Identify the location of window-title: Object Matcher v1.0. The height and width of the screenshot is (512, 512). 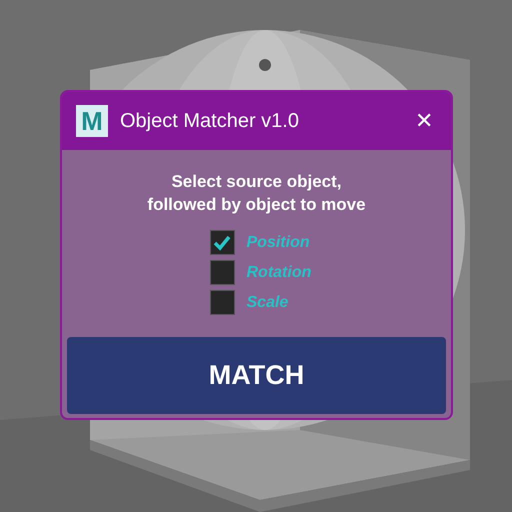
(210, 121).